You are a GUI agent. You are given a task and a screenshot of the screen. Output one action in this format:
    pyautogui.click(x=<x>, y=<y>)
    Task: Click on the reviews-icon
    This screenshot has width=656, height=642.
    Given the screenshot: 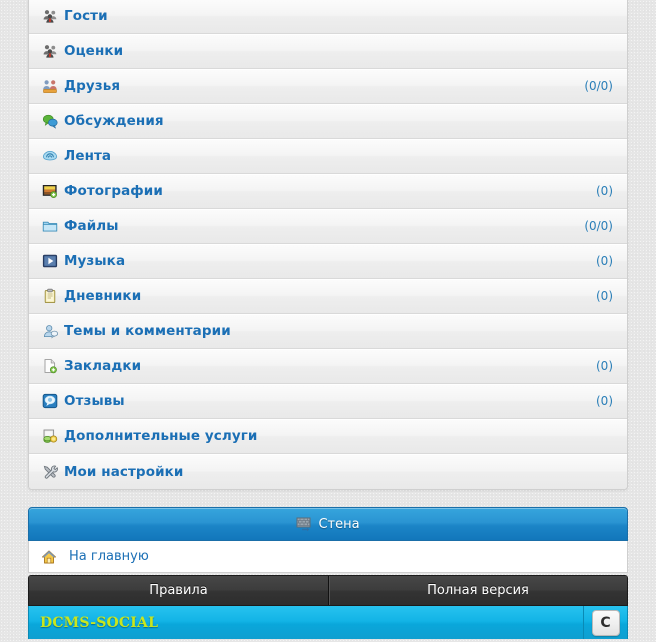 What is the action you would take?
    pyautogui.click(x=50, y=401)
    